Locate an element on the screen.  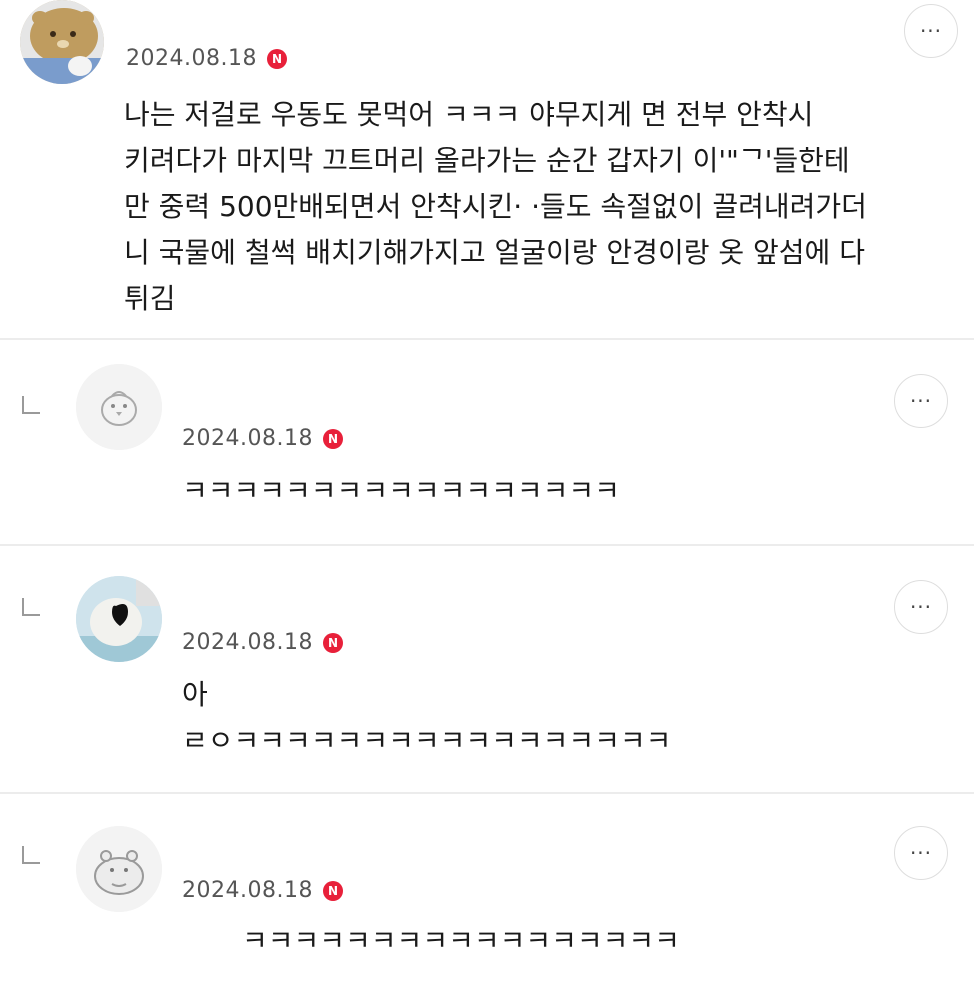
comment-line: 튀김 is located at coordinates (150, 298).